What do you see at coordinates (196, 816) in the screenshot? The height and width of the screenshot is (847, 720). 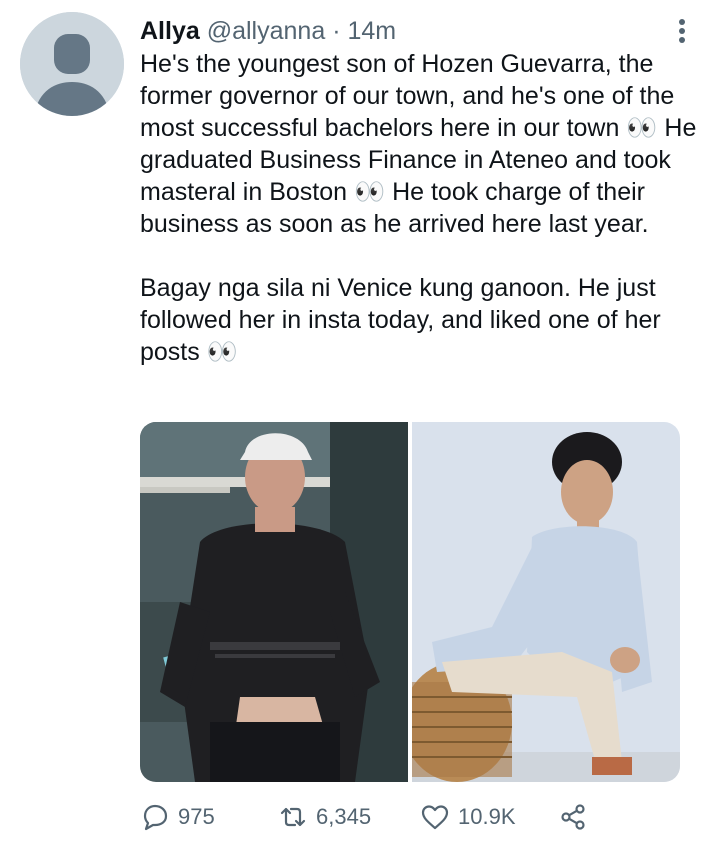 I see `reply-count: 975` at bounding box center [196, 816].